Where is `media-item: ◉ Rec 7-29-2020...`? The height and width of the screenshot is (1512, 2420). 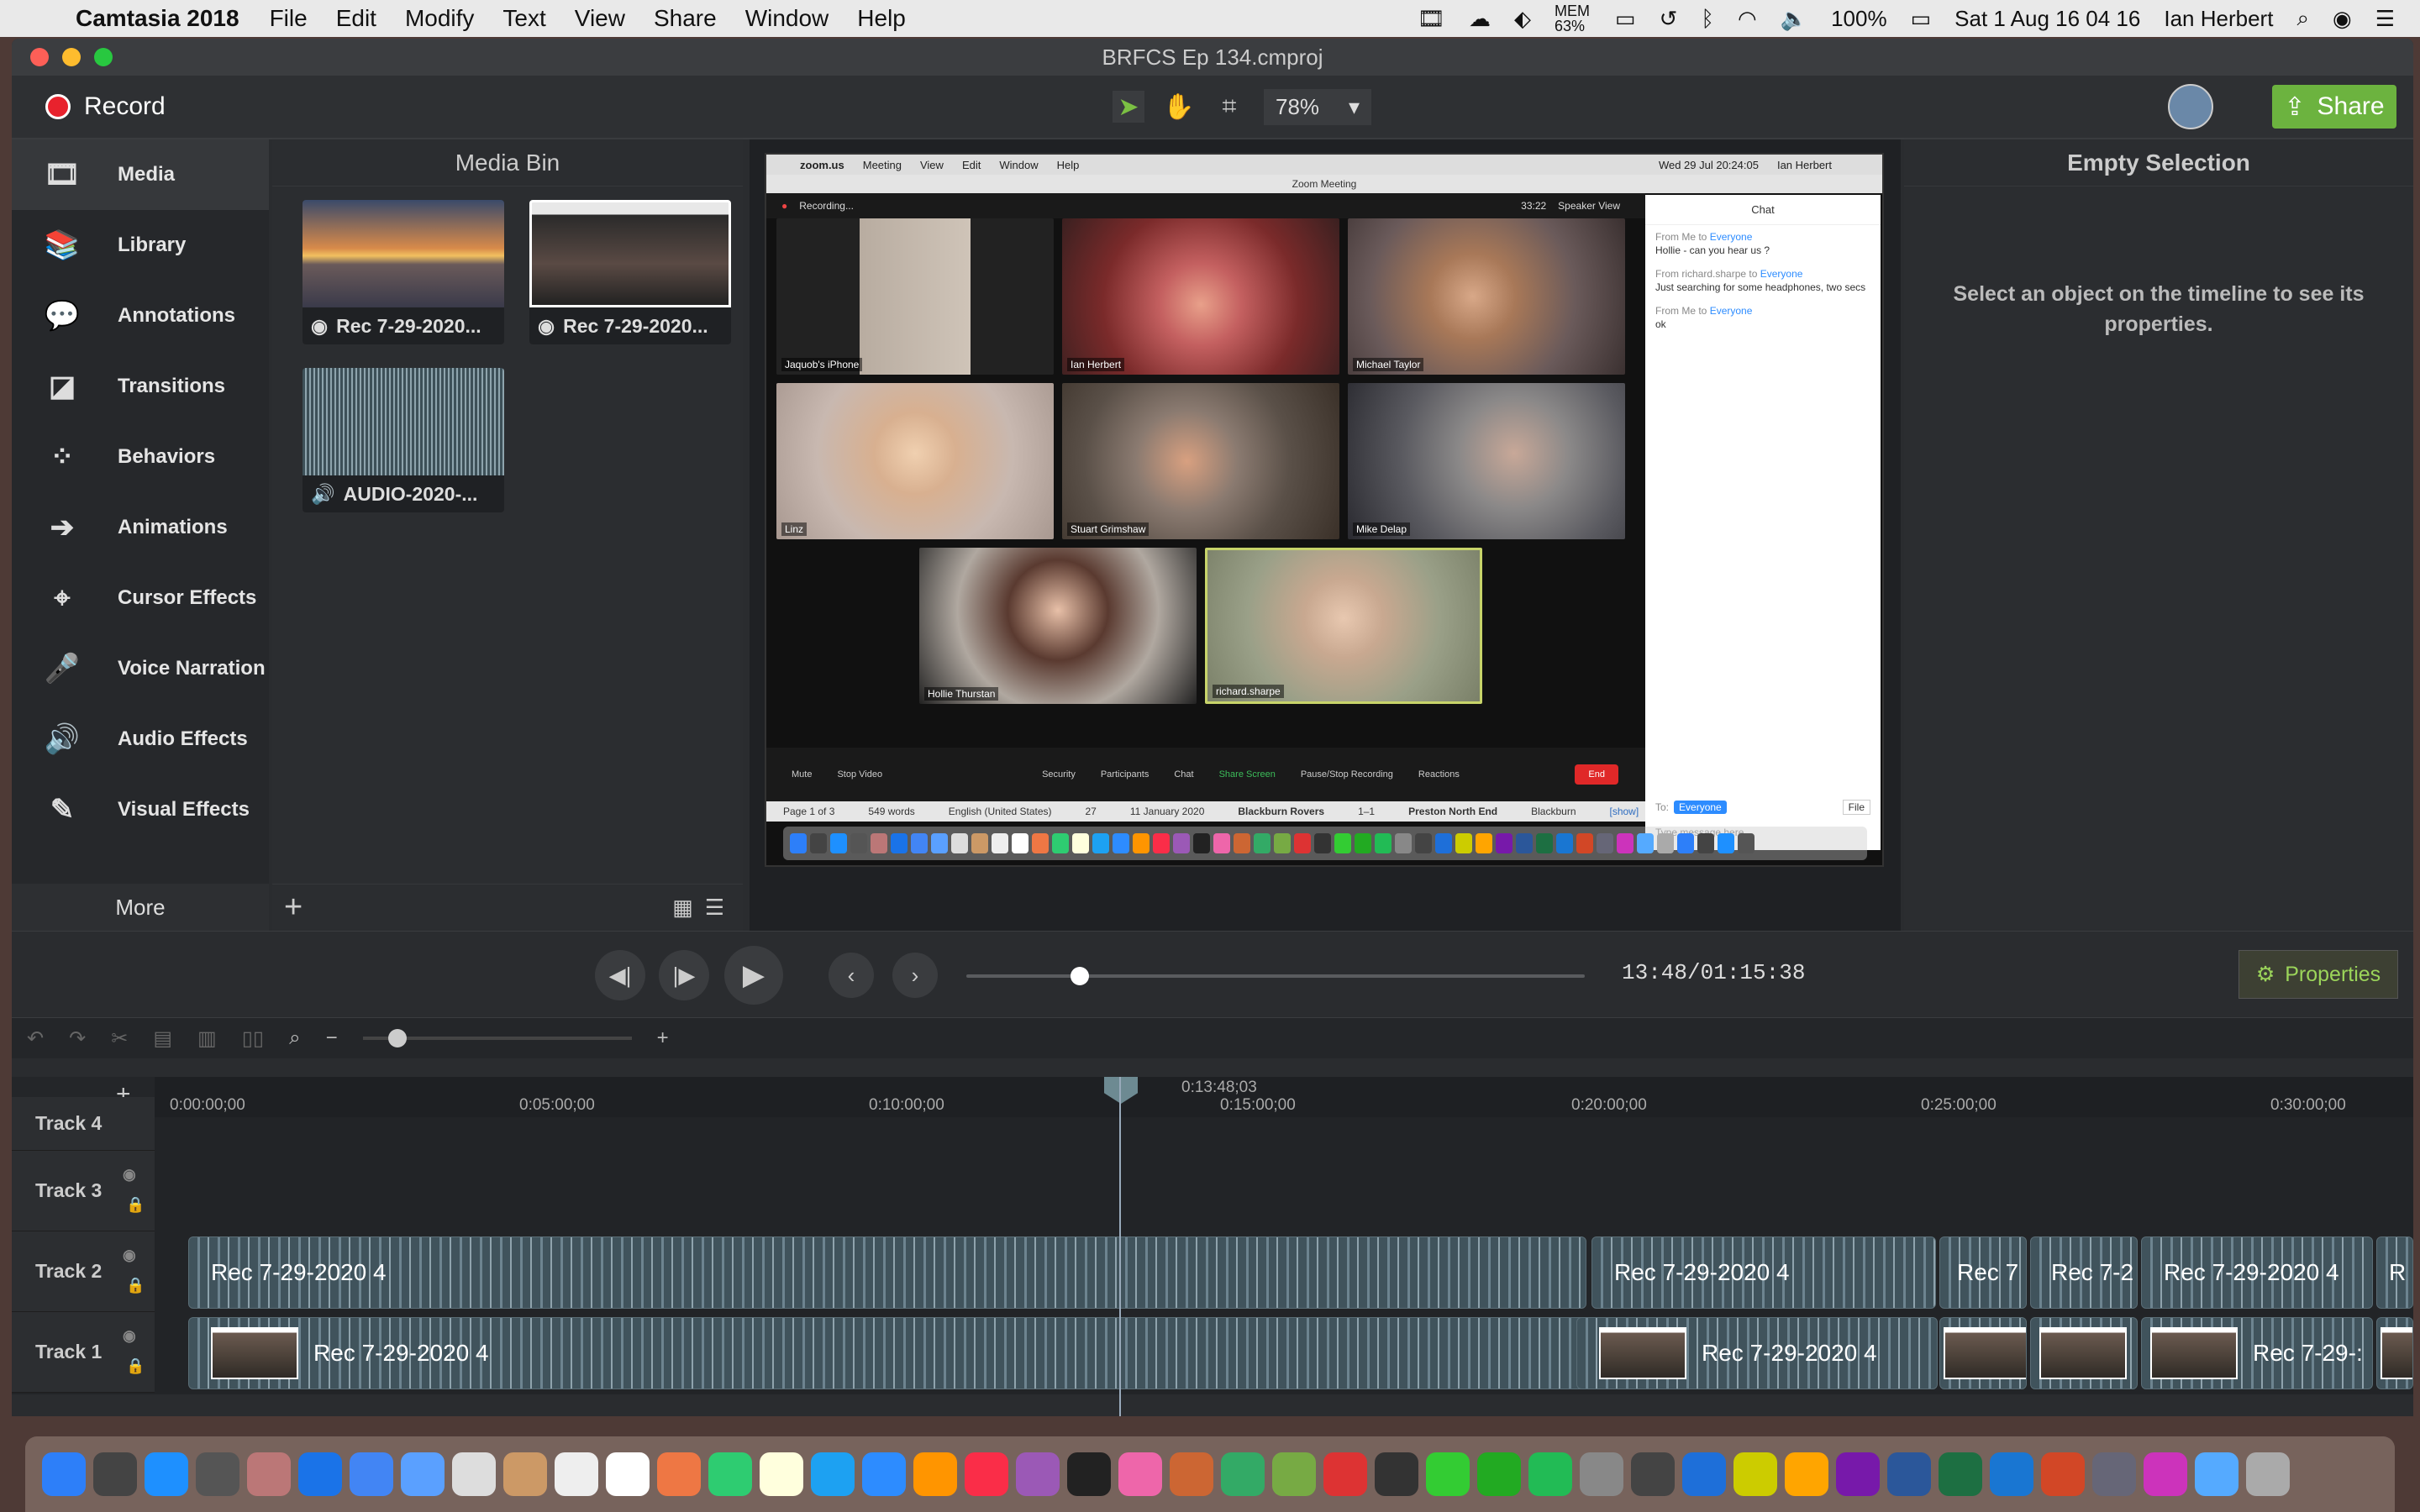
media-item: ◉ Rec 7-29-2020... is located at coordinates (630, 272).